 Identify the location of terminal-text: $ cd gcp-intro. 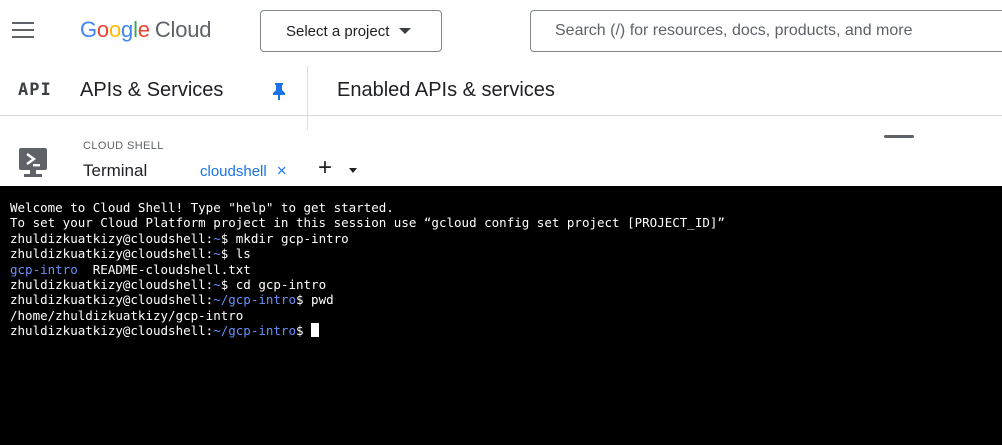
(273, 284).